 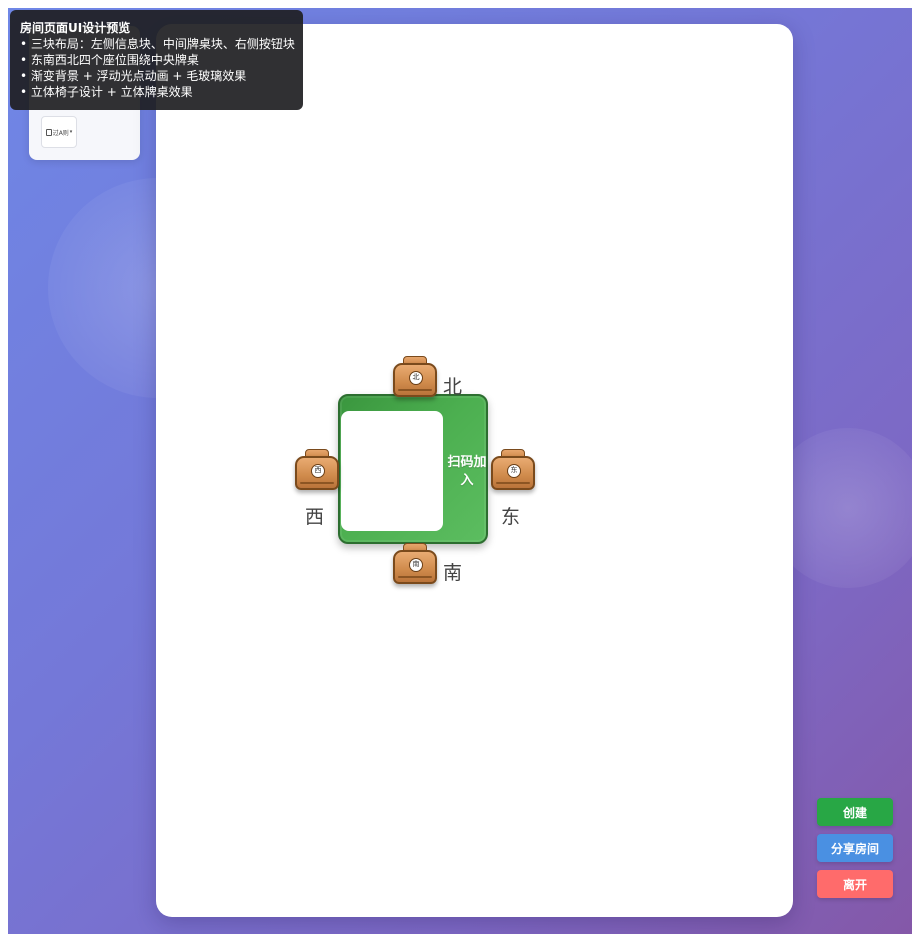 What do you see at coordinates (109, 60) in the screenshot?
I see `overlay-line: • 东南西北四个座位围绕中央牌桌` at bounding box center [109, 60].